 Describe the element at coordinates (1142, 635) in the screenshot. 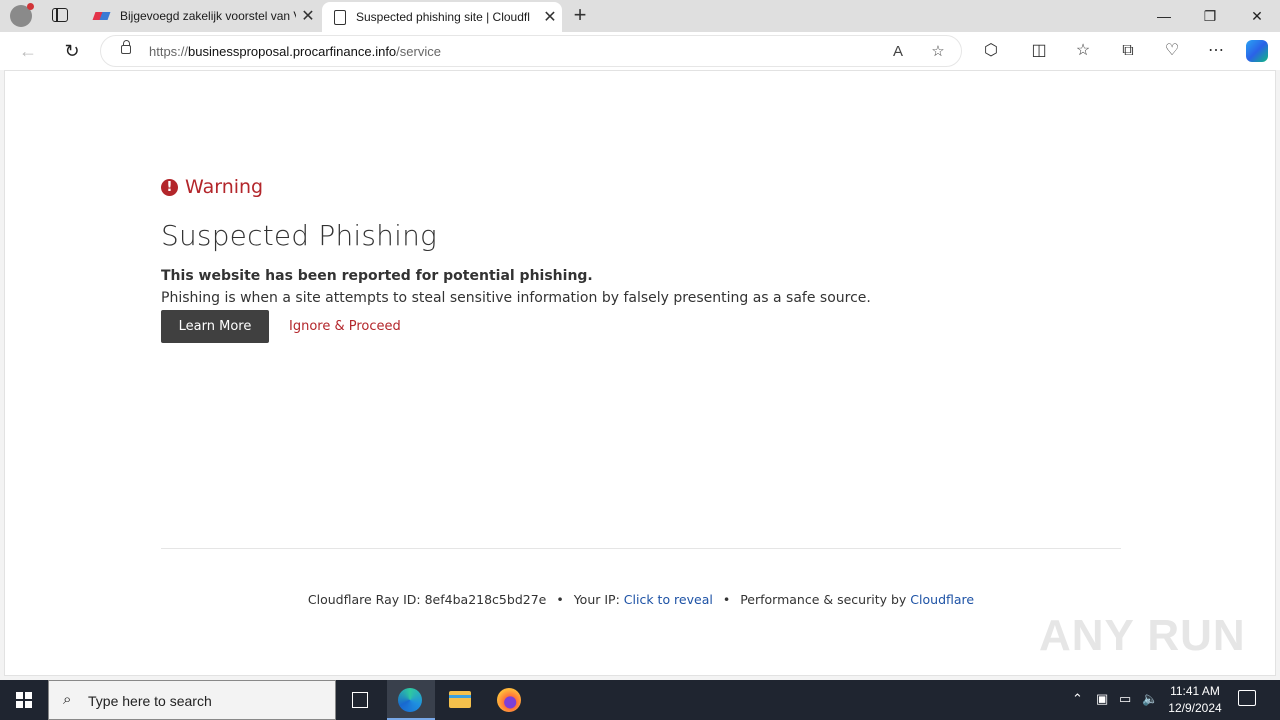

I see `anyrun-watermark: ANY RUN` at that location.